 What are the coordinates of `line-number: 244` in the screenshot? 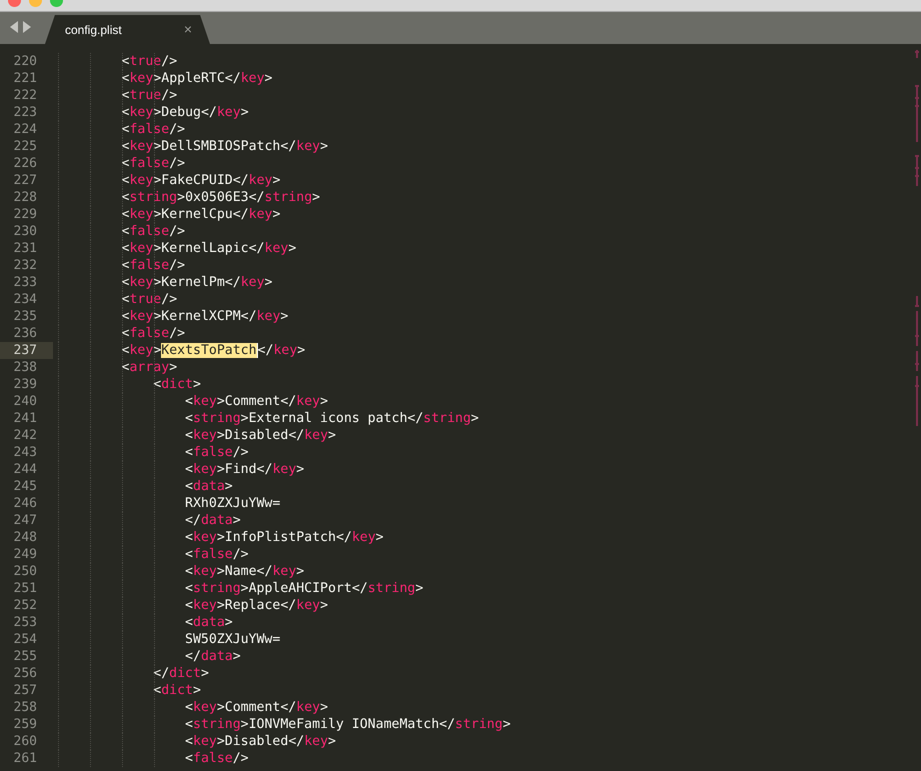 It's located at (25, 469).